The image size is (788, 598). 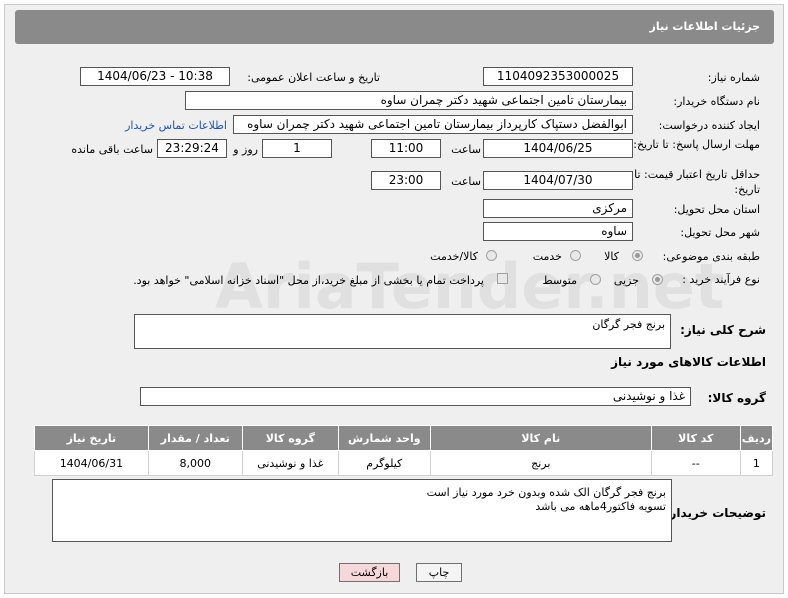 I want to click on province-label: استان محل تحویل:, so click(x=716, y=209).